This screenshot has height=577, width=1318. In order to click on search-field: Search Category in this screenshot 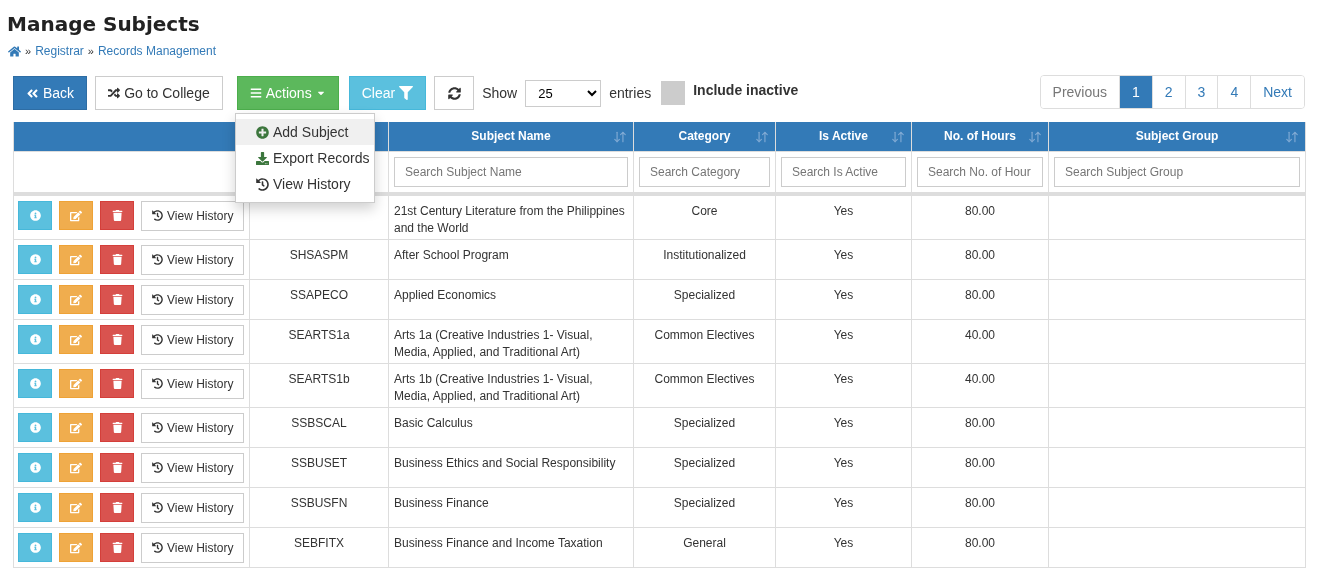, I will do `click(704, 171)`.